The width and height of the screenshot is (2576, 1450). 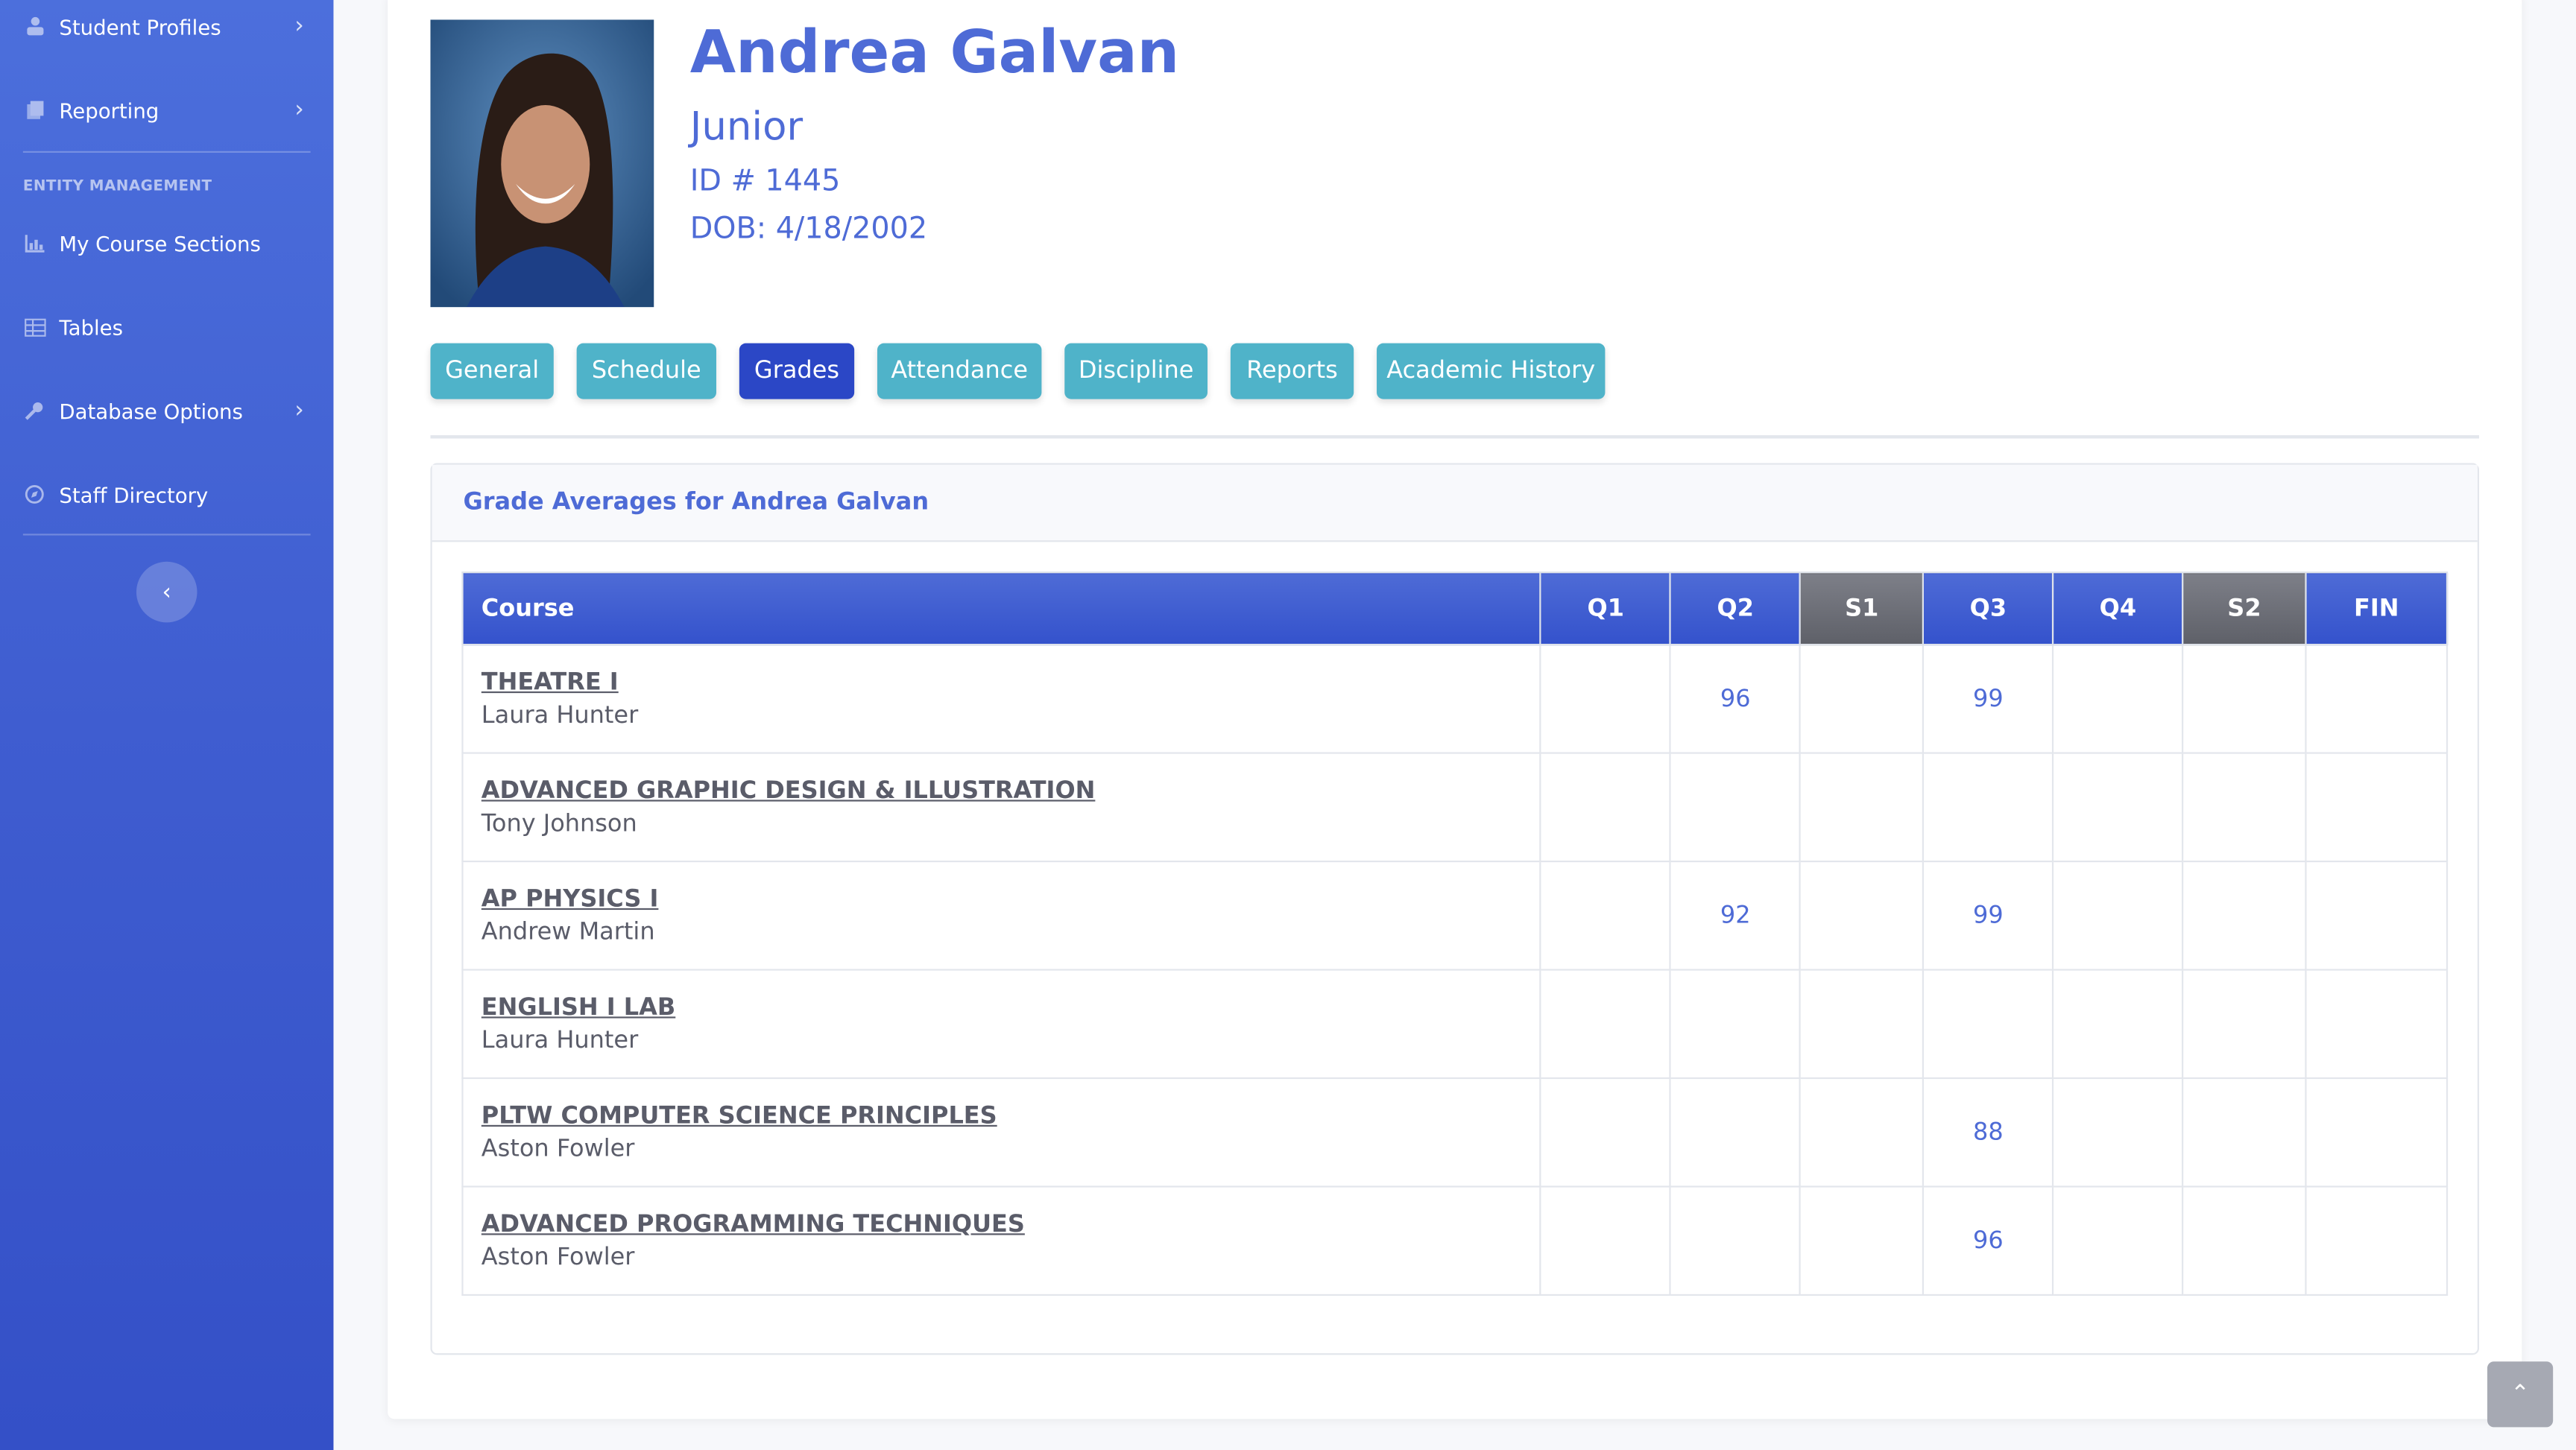 What do you see at coordinates (160, 243) in the screenshot?
I see `sidebar-item-label: My Course Sections` at bounding box center [160, 243].